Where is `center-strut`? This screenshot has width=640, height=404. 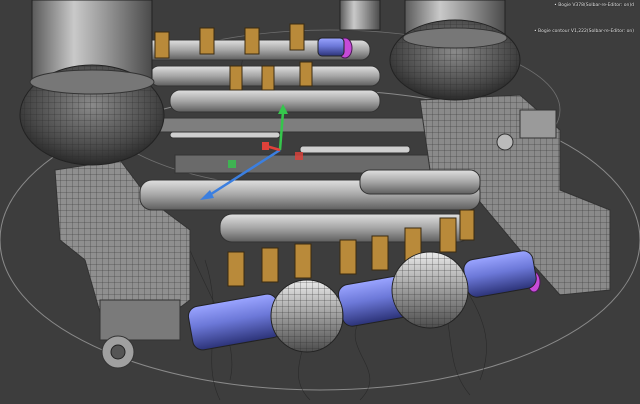
center-strut is located at coordinates (360, 15).